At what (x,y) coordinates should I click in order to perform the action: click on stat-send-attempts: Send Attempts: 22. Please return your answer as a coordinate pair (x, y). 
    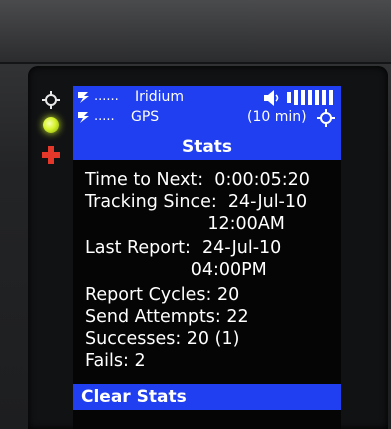
    Looking at the image, I should click on (167, 317).